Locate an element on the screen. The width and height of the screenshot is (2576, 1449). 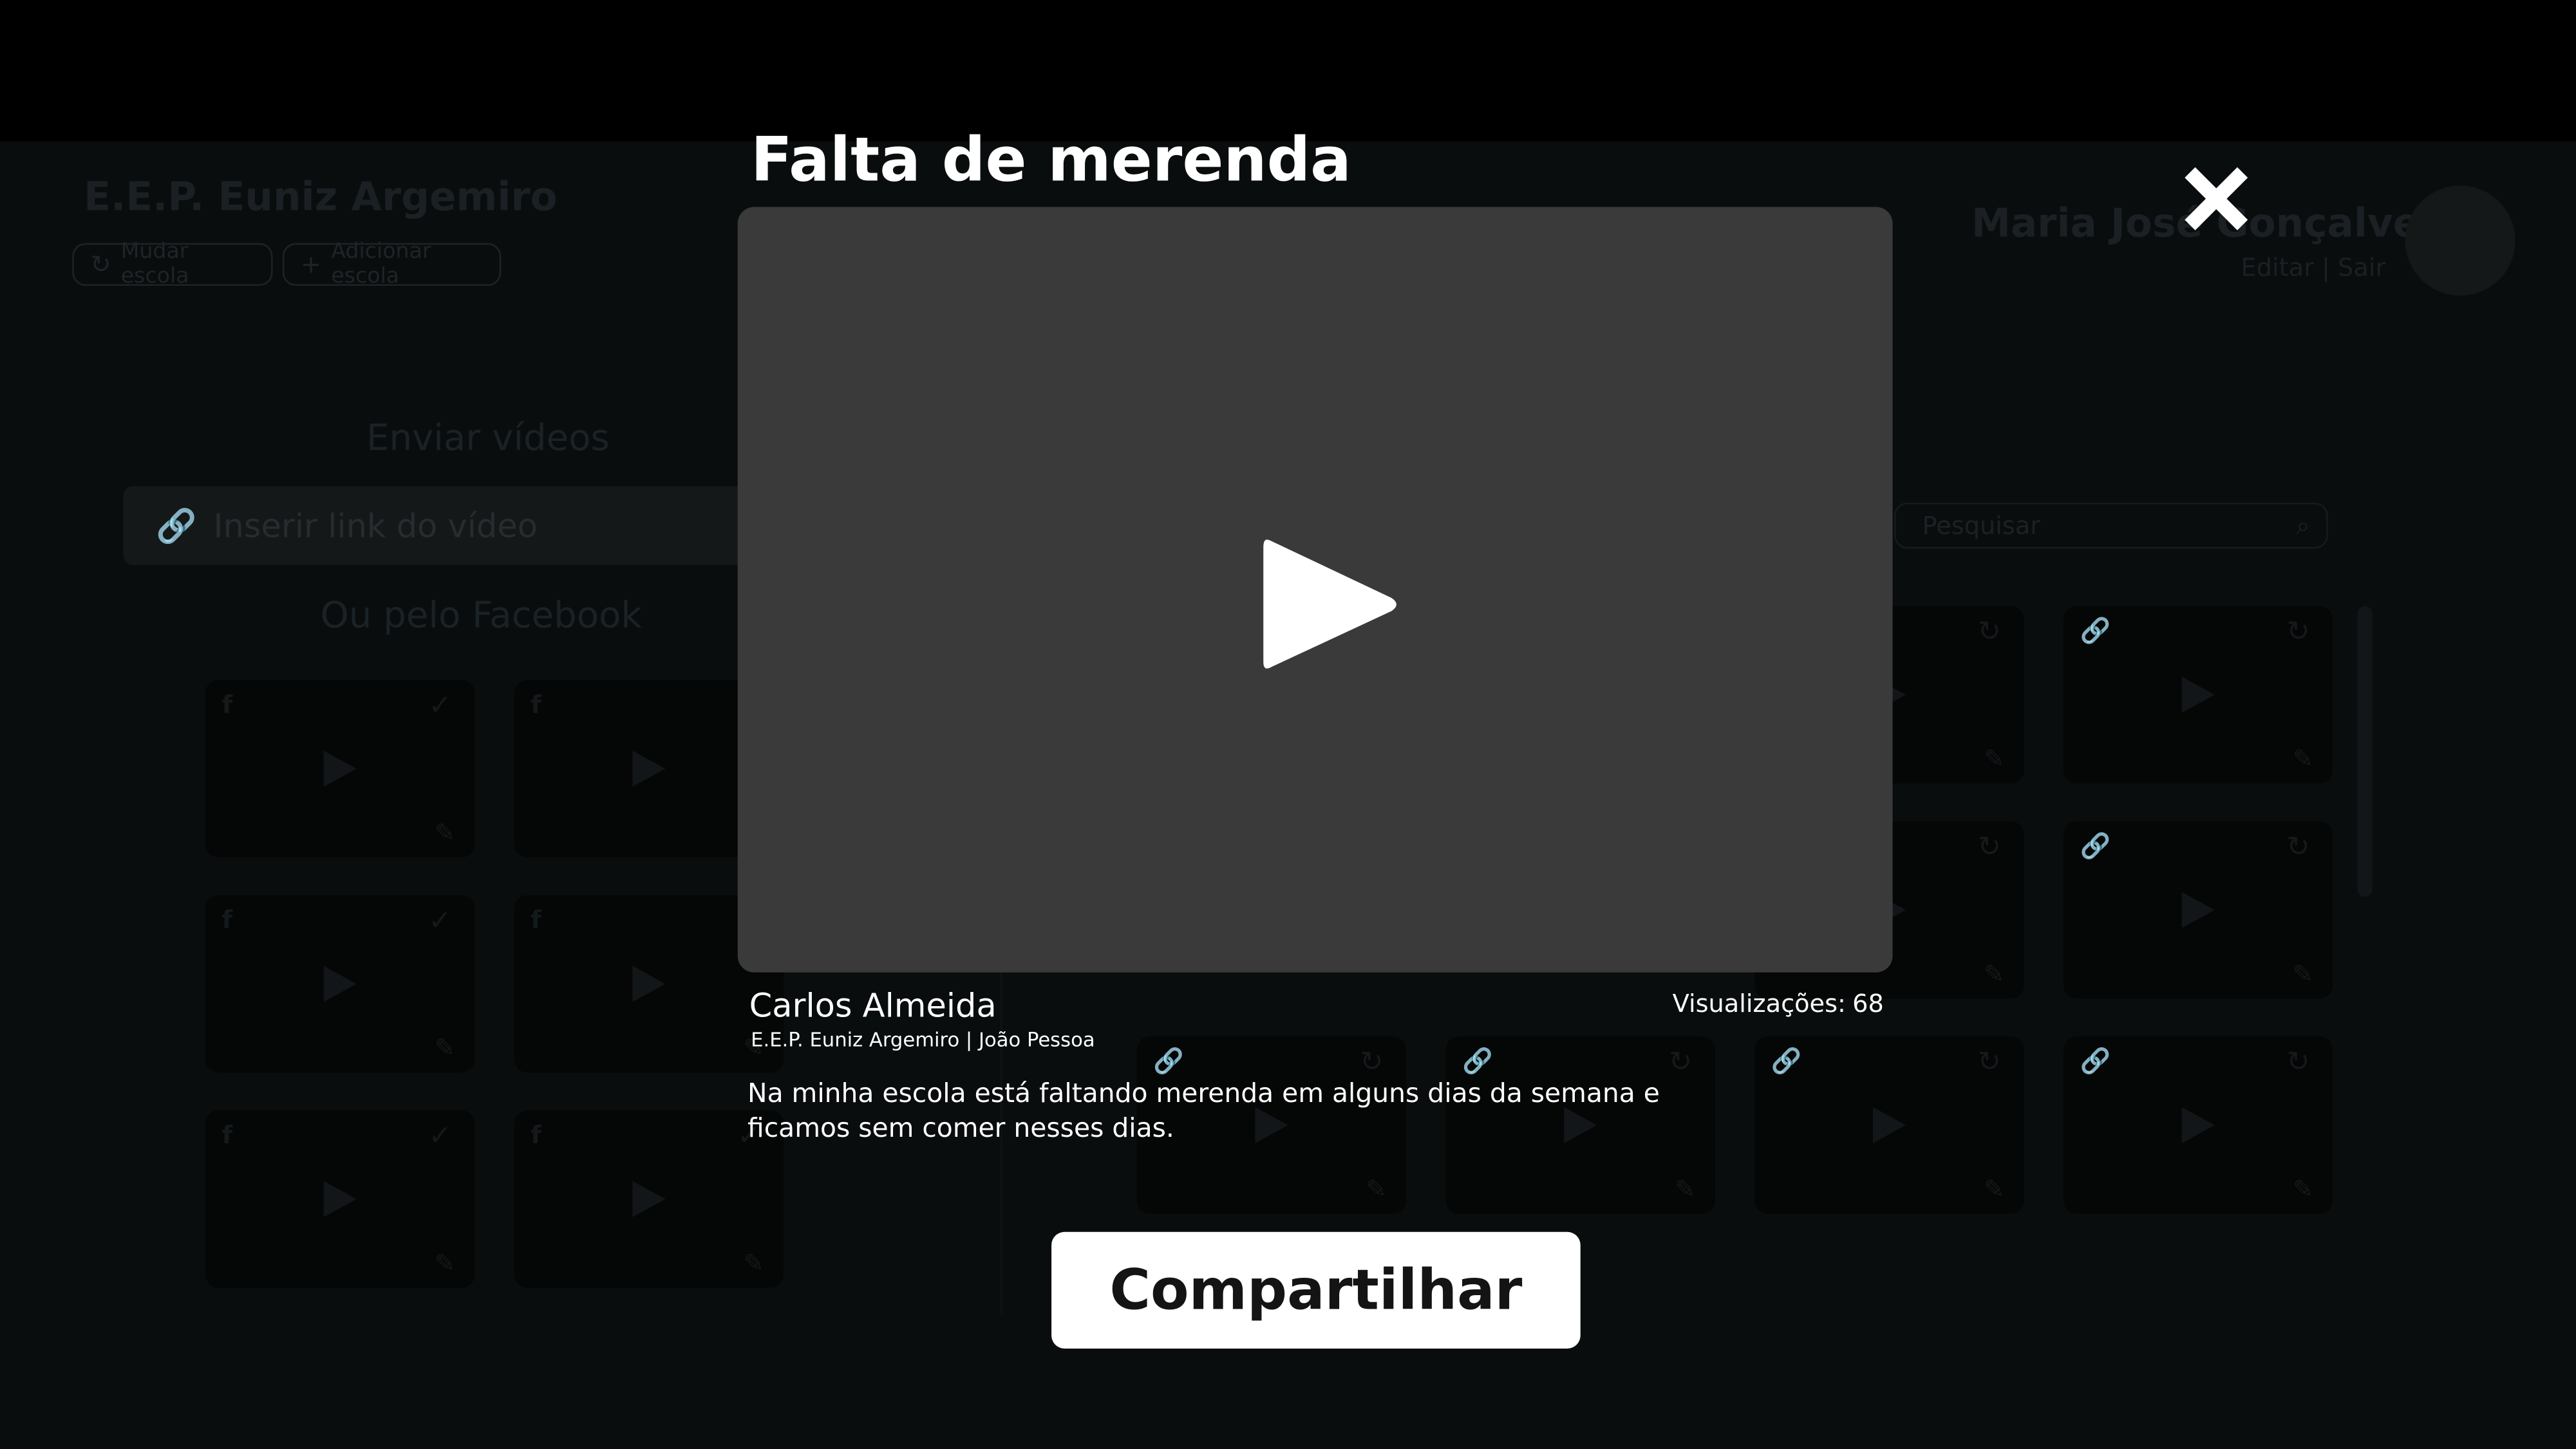
change-school-button: ↻ Mudar escola is located at coordinates (172, 264).